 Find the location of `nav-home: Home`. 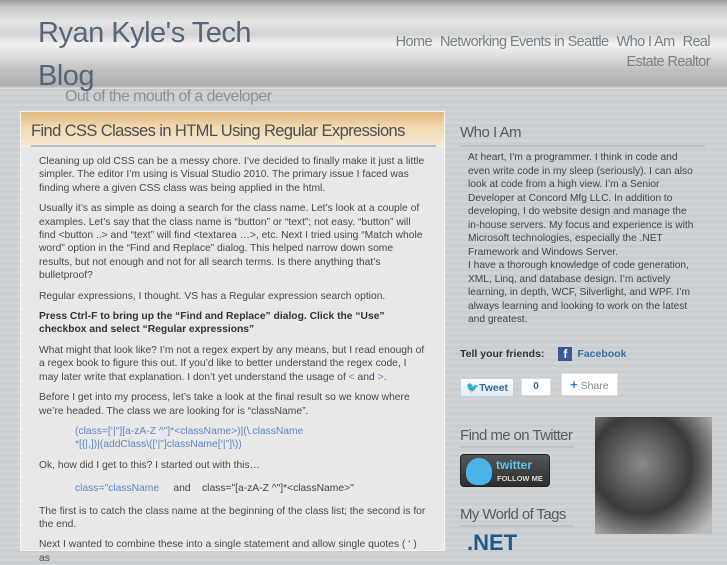

nav-home: Home is located at coordinates (414, 42).